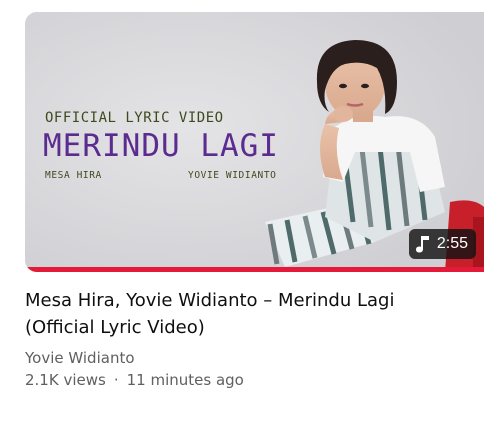  What do you see at coordinates (423, 244) in the screenshot?
I see `music-note-icon` at bounding box center [423, 244].